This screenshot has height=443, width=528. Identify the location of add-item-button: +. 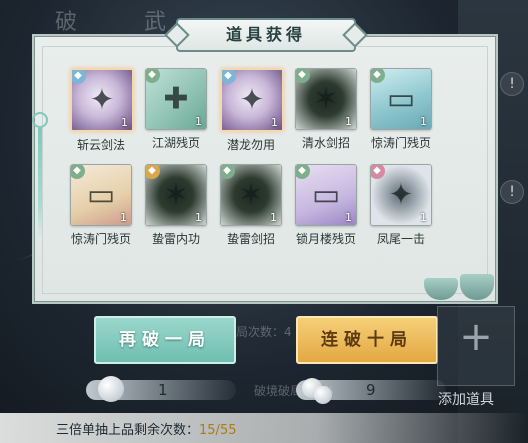
(476, 346).